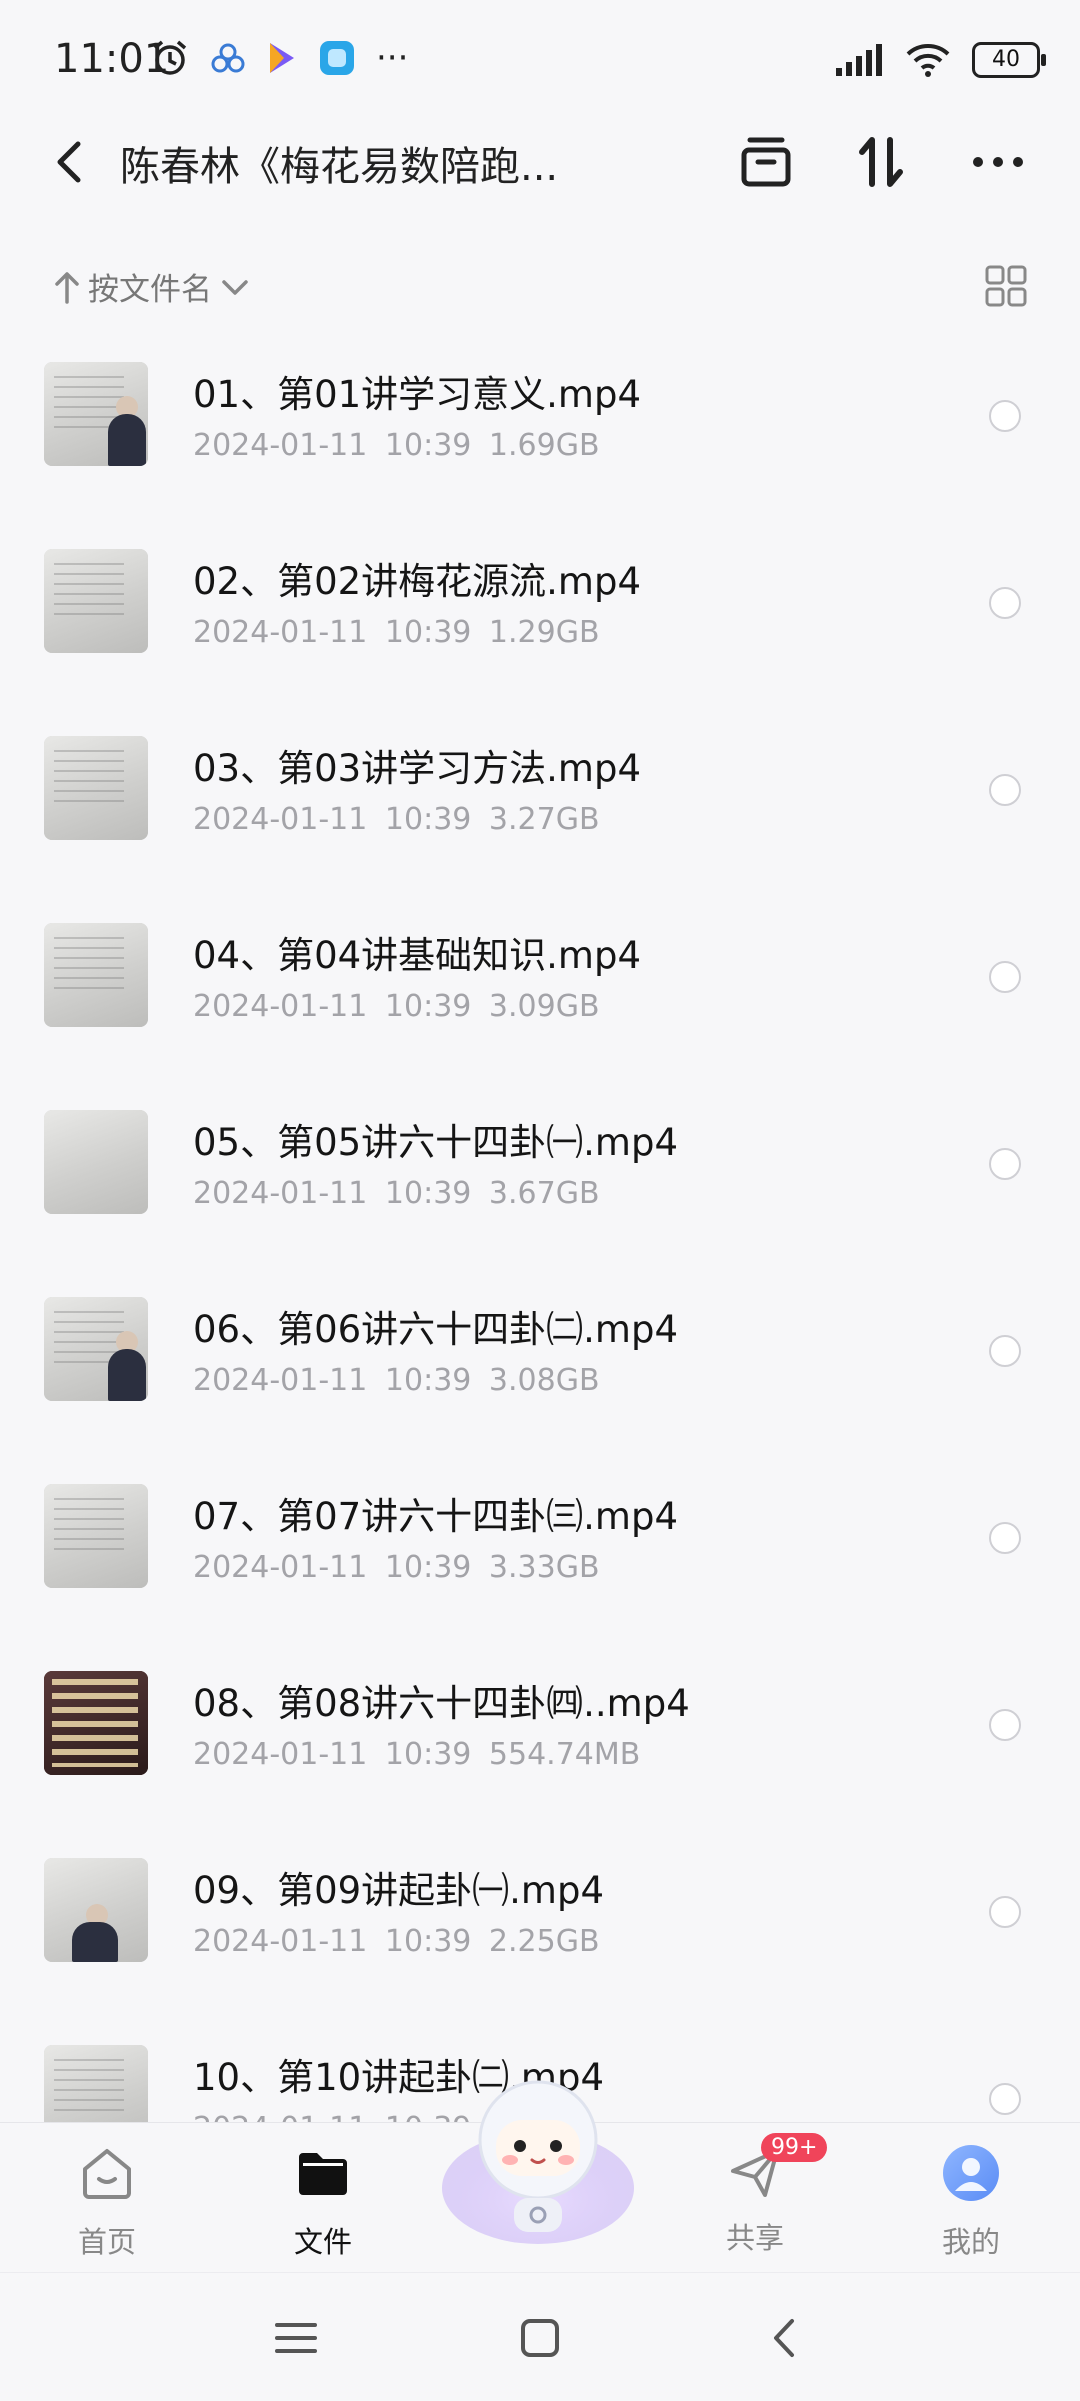 This screenshot has width=1080, height=2401. Describe the element at coordinates (766, 162) in the screenshot. I see `archive-icon` at that location.